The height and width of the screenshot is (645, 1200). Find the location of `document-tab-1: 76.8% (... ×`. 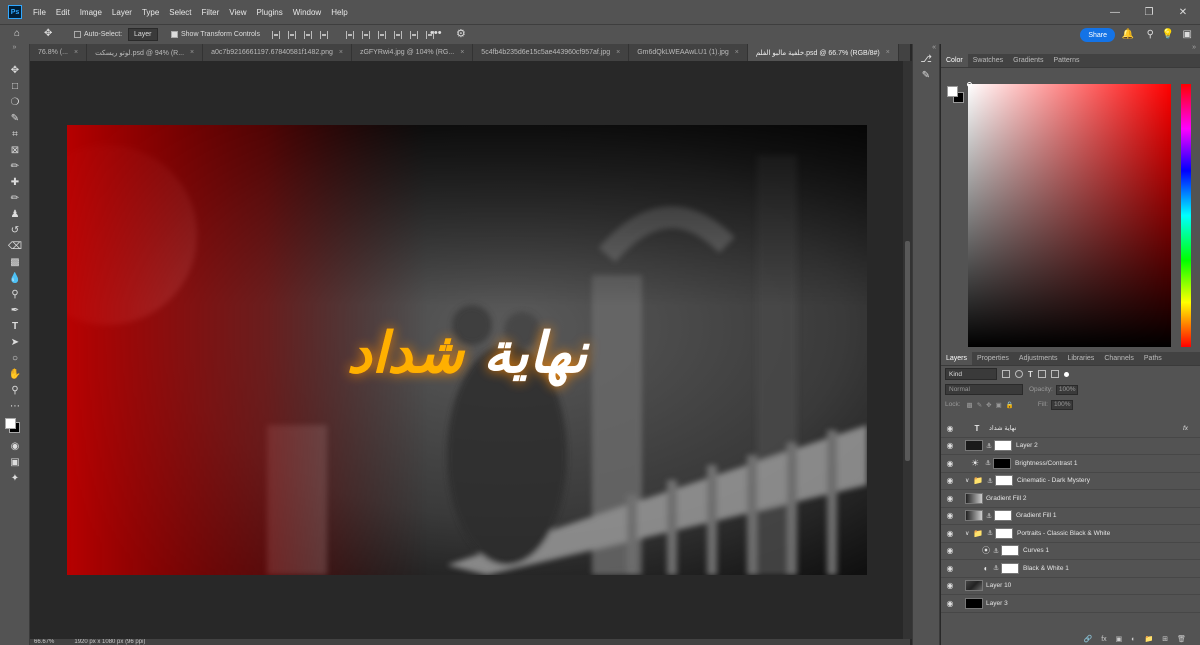

document-tab-1: 76.8% (... × is located at coordinates (59, 52).